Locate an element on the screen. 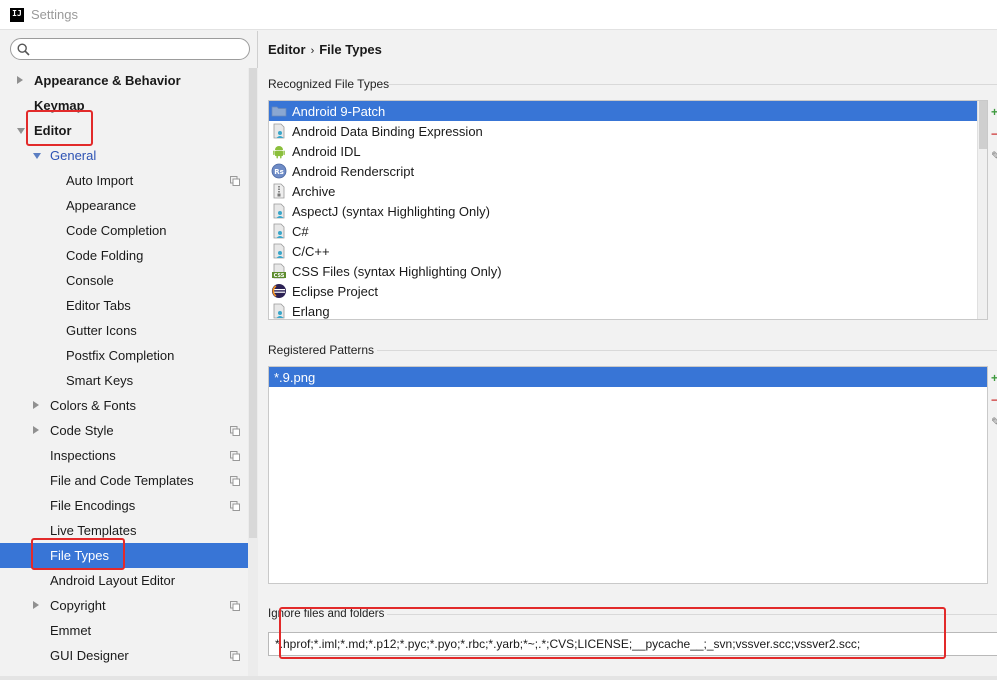 This screenshot has height=680, width=997. css-icon: CSS is located at coordinates (279, 271).